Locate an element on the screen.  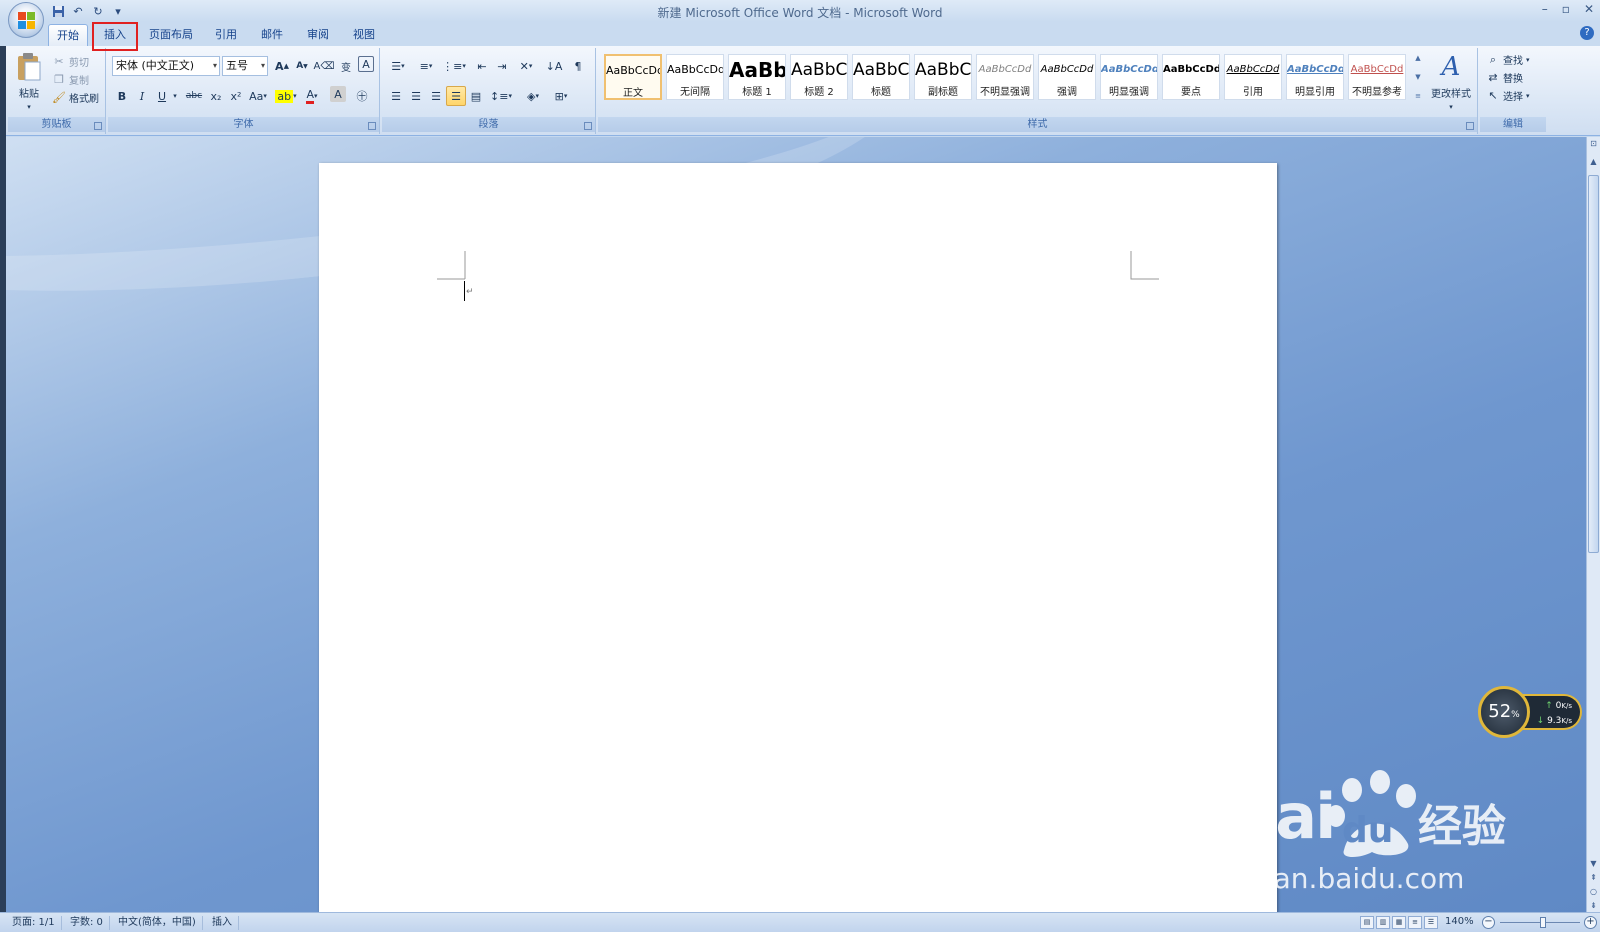
italic-button: I is located at coordinates (142, 96).